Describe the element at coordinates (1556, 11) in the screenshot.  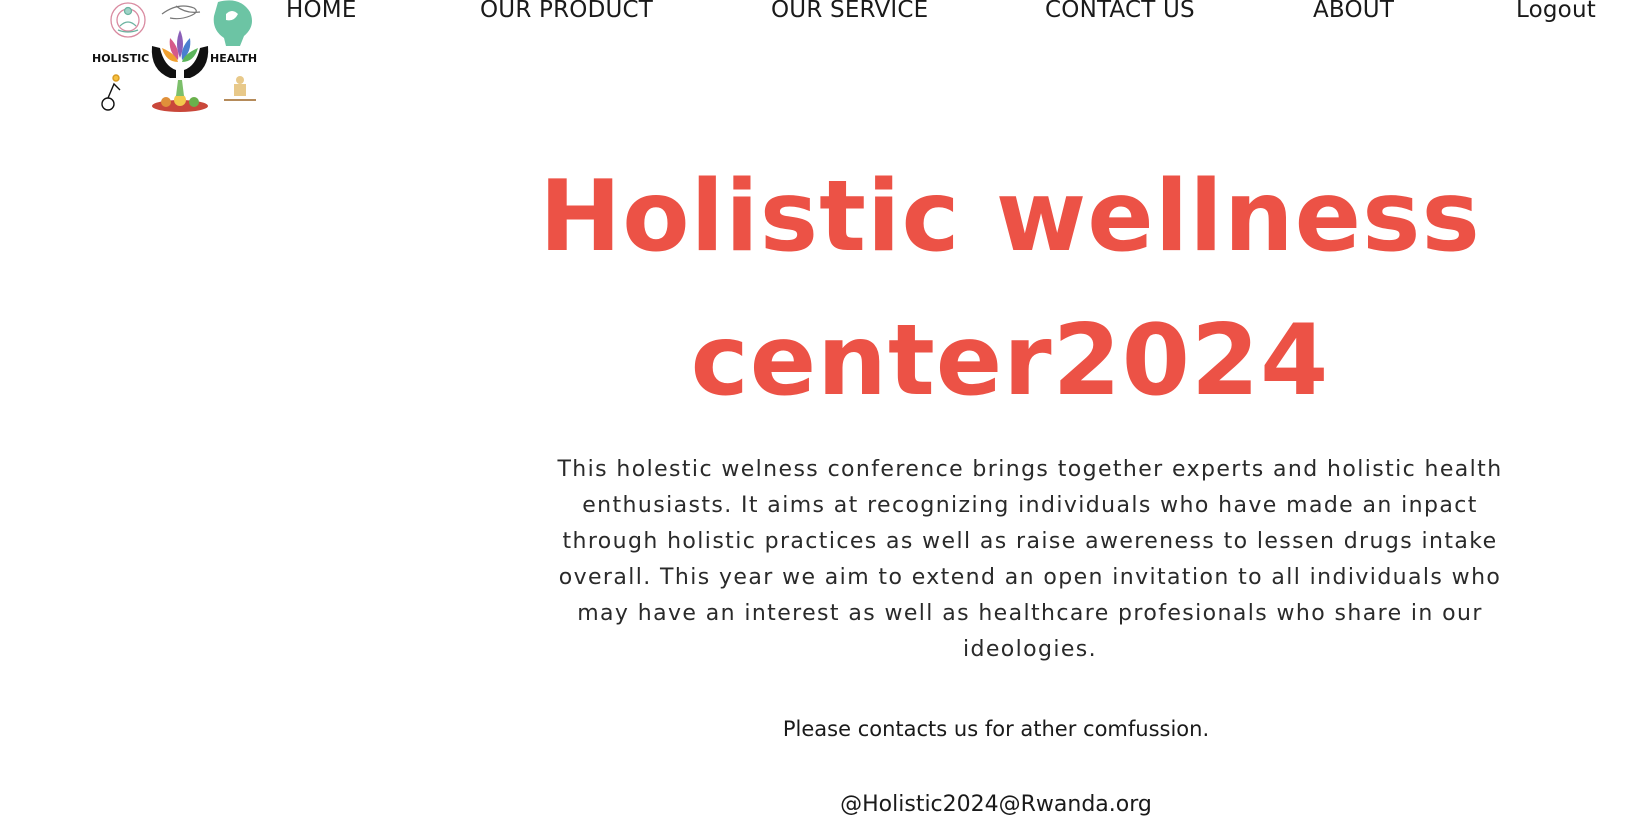
I see `logout-link: Logout` at that location.